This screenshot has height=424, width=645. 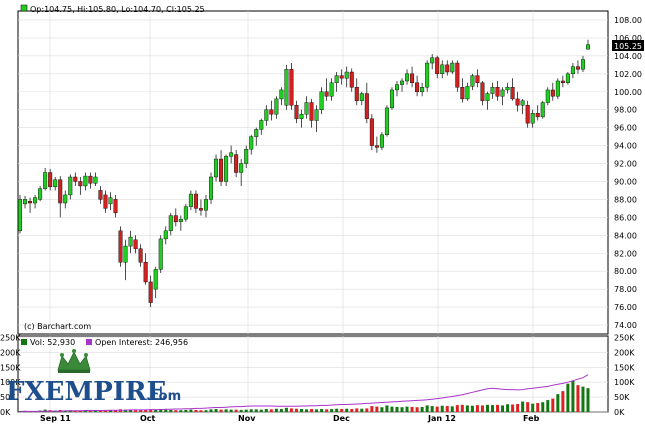 What do you see at coordinates (531, 418) in the screenshot?
I see `x-tick-label: Feb` at bounding box center [531, 418].